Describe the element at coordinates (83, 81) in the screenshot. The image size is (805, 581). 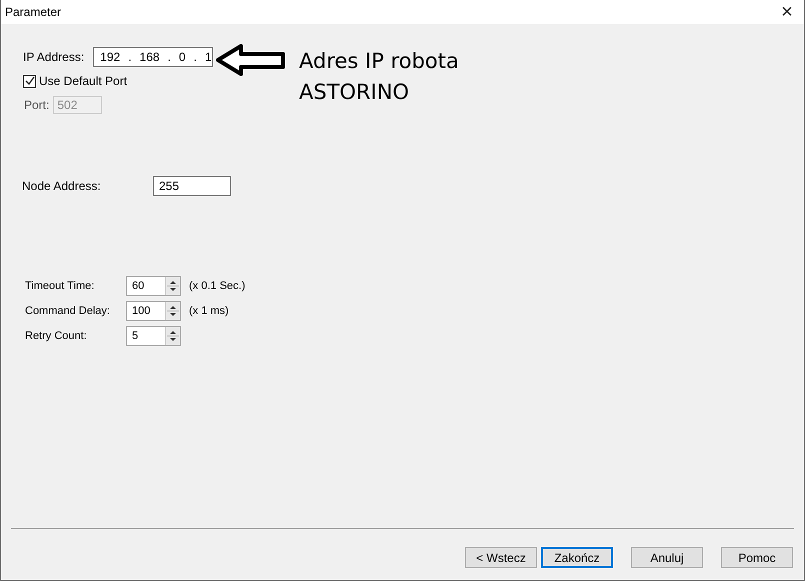
I see `checkbox-label: Use Default Port` at that location.